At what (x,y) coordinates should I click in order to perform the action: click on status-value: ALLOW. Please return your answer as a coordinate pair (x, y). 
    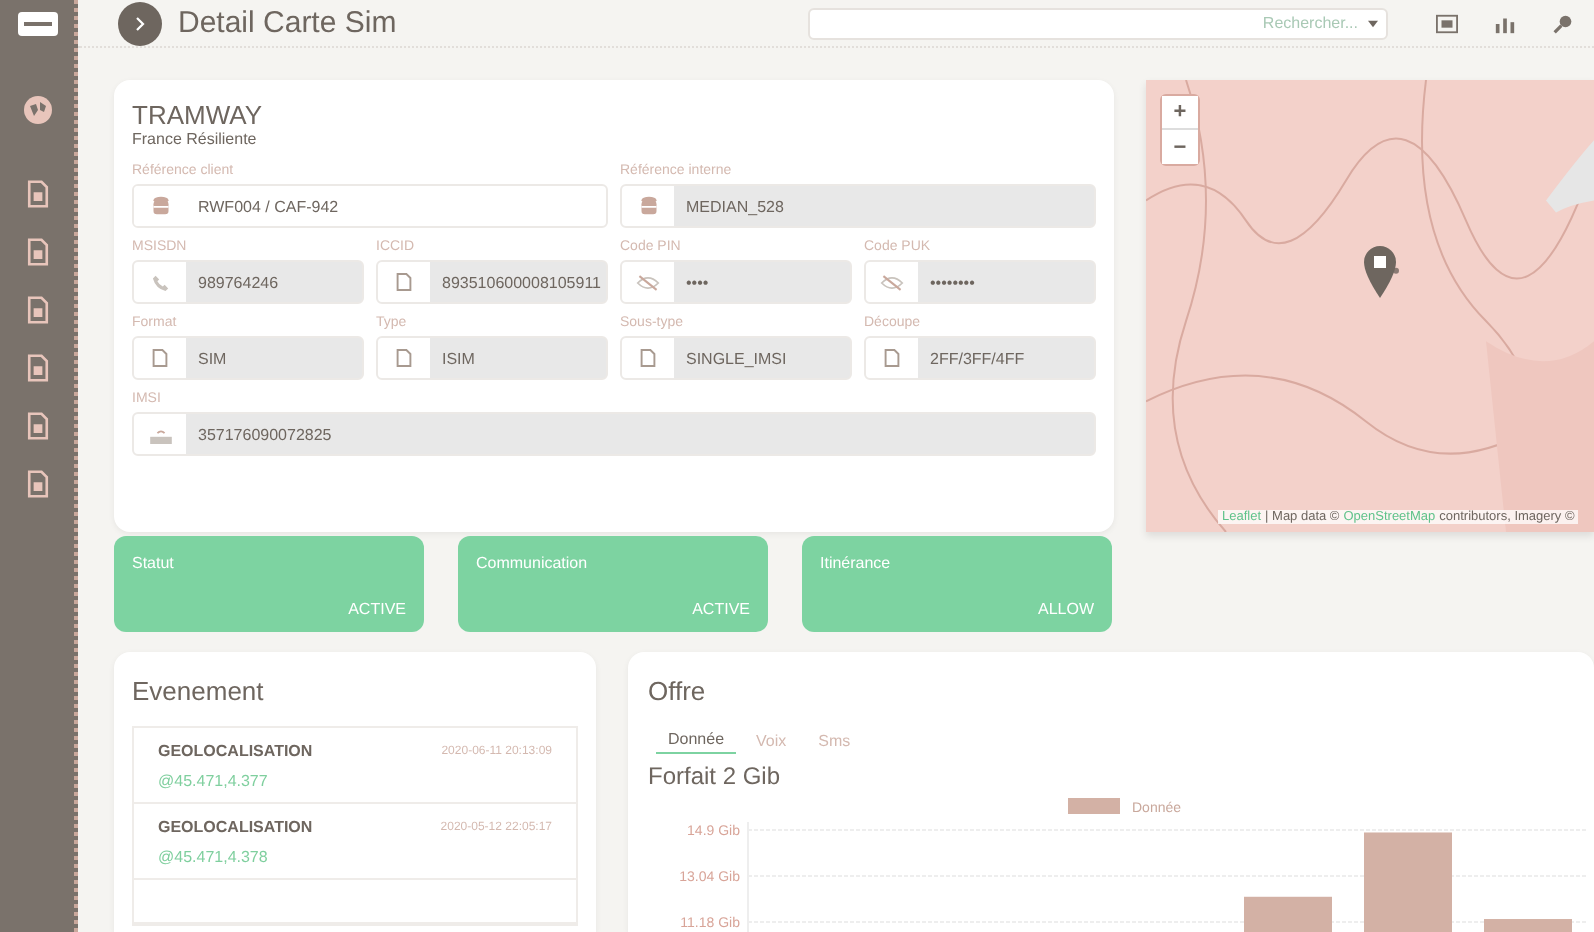
    Looking at the image, I should click on (1065, 609).